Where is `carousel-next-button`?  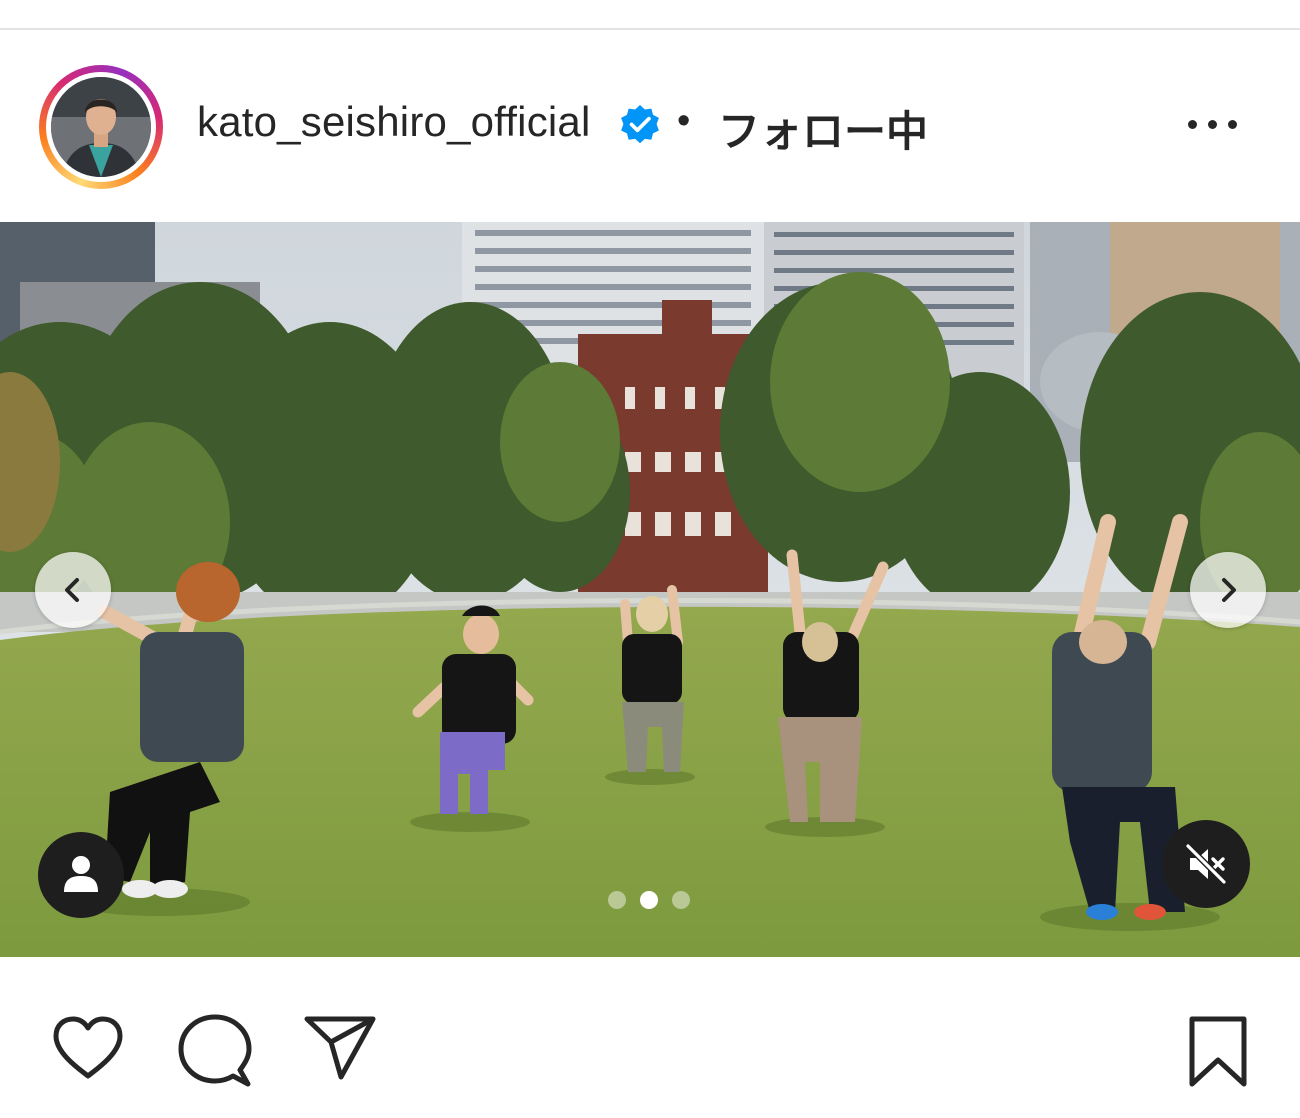
carousel-next-button is located at coordinates (1228, 590).